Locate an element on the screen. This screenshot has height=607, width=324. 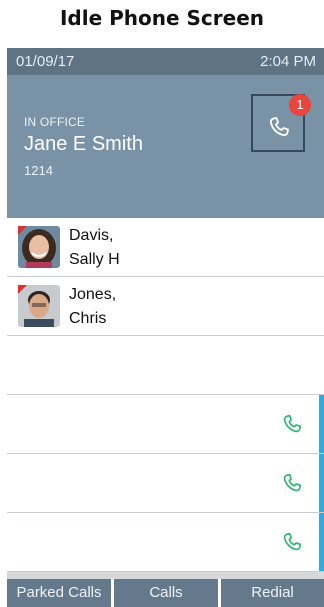
contact-row-jones: Jones, Chris is located at coordinates (165, 306).